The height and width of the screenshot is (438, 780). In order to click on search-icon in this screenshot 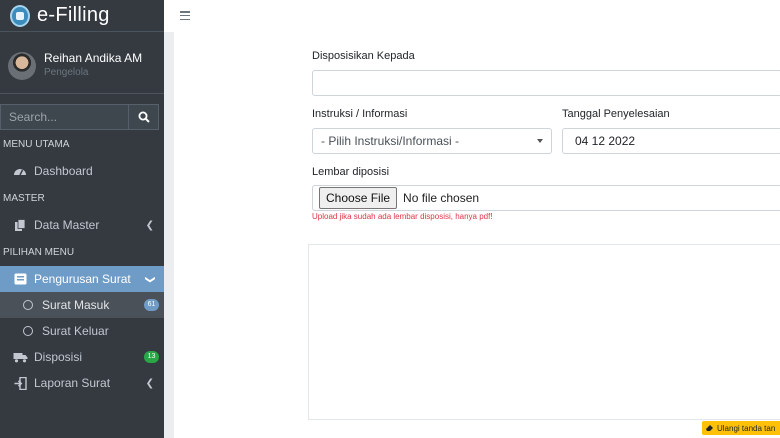, I will do `click(144, 117)`.